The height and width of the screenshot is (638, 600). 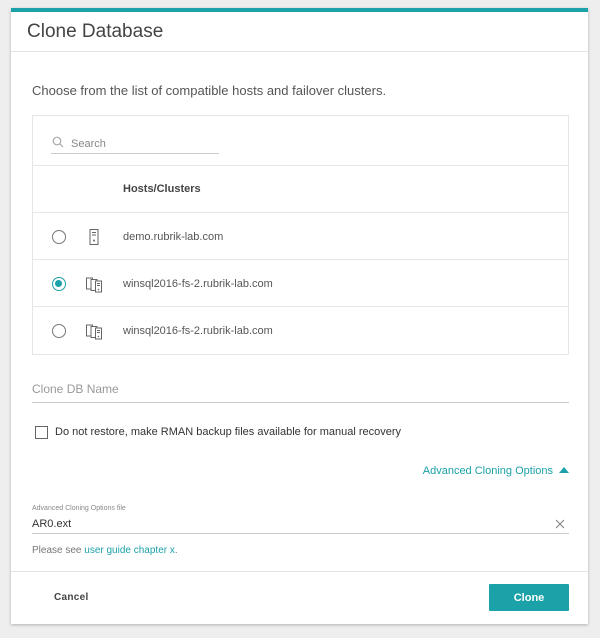 What do you see at coordinates (71, 597) in the screenshot?
I see `cancel-button: Cancel` at bounding box center [71, 597].